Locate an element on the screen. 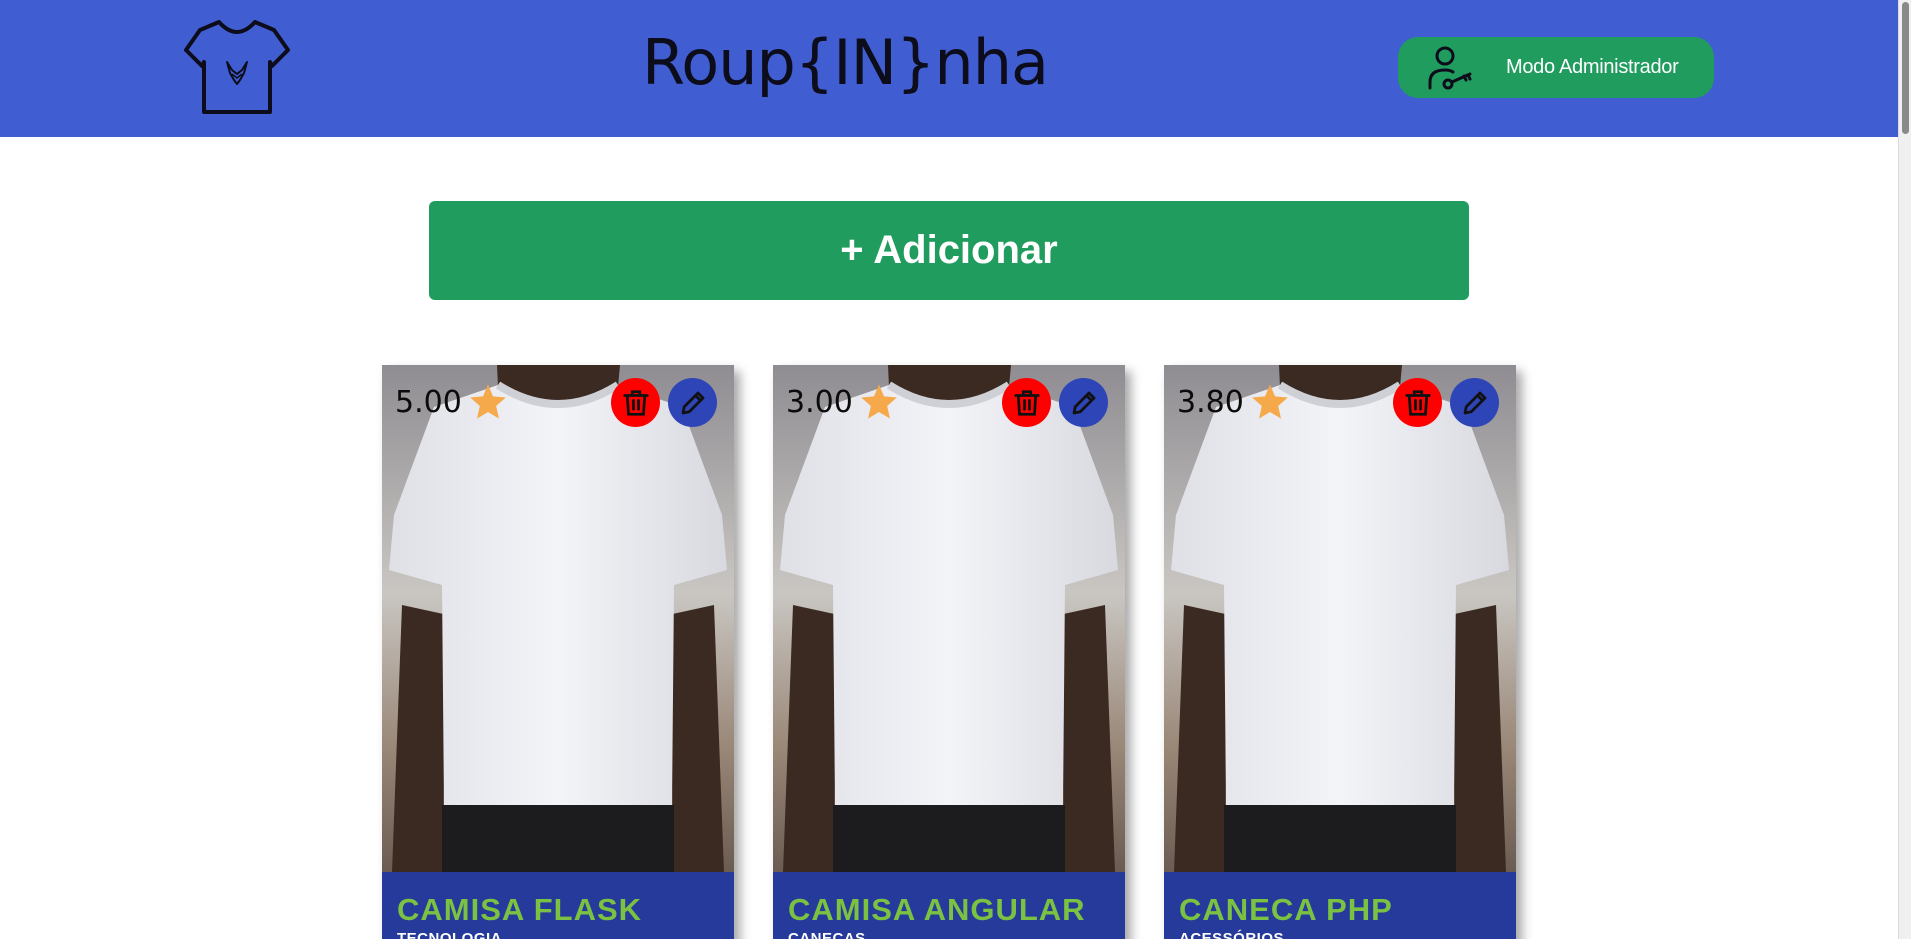 This screenshot has width=1911, height=939. rating-value: 5.00 is located at coordinates (428, 402).